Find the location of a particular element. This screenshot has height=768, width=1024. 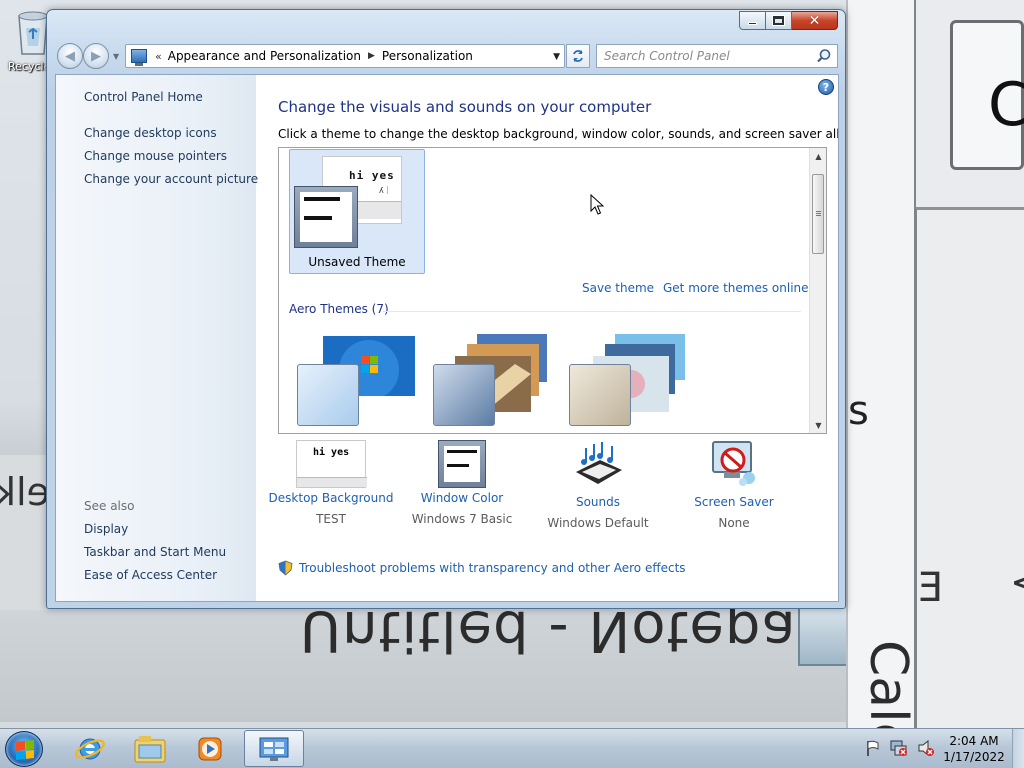

caption-buttons: ✕ is located at coordinates (788, 20).